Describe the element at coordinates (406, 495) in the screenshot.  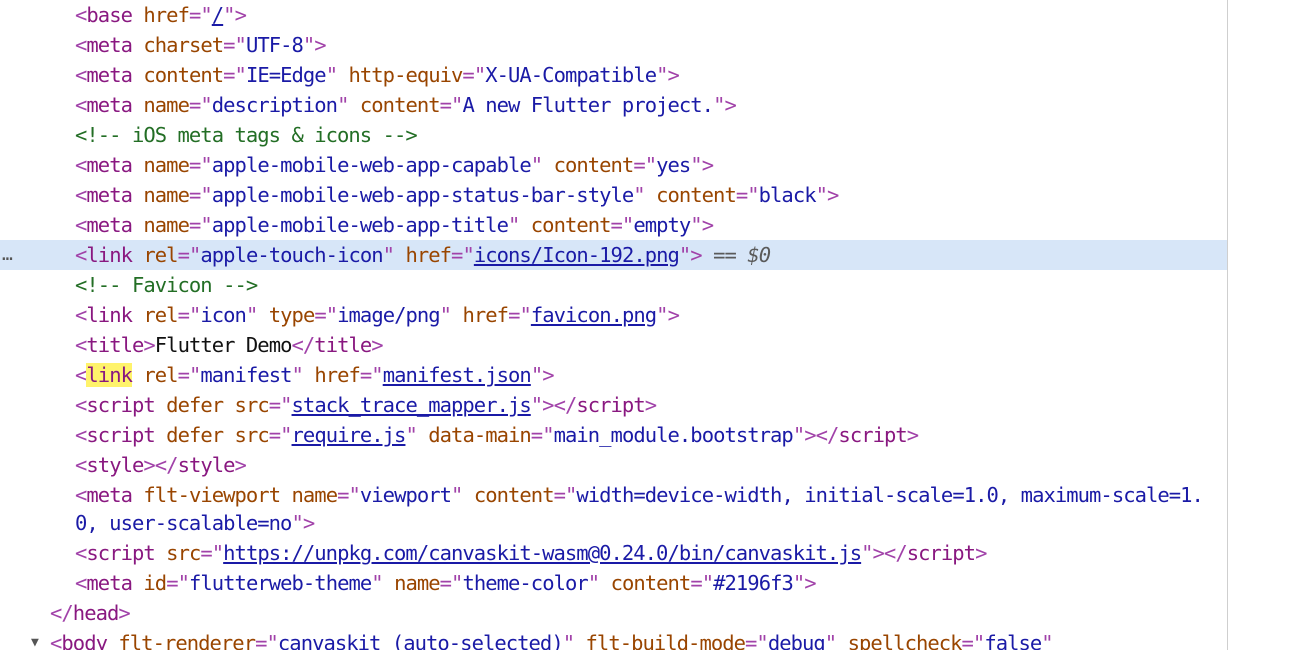
I see `attr-value: viewport` at that location.